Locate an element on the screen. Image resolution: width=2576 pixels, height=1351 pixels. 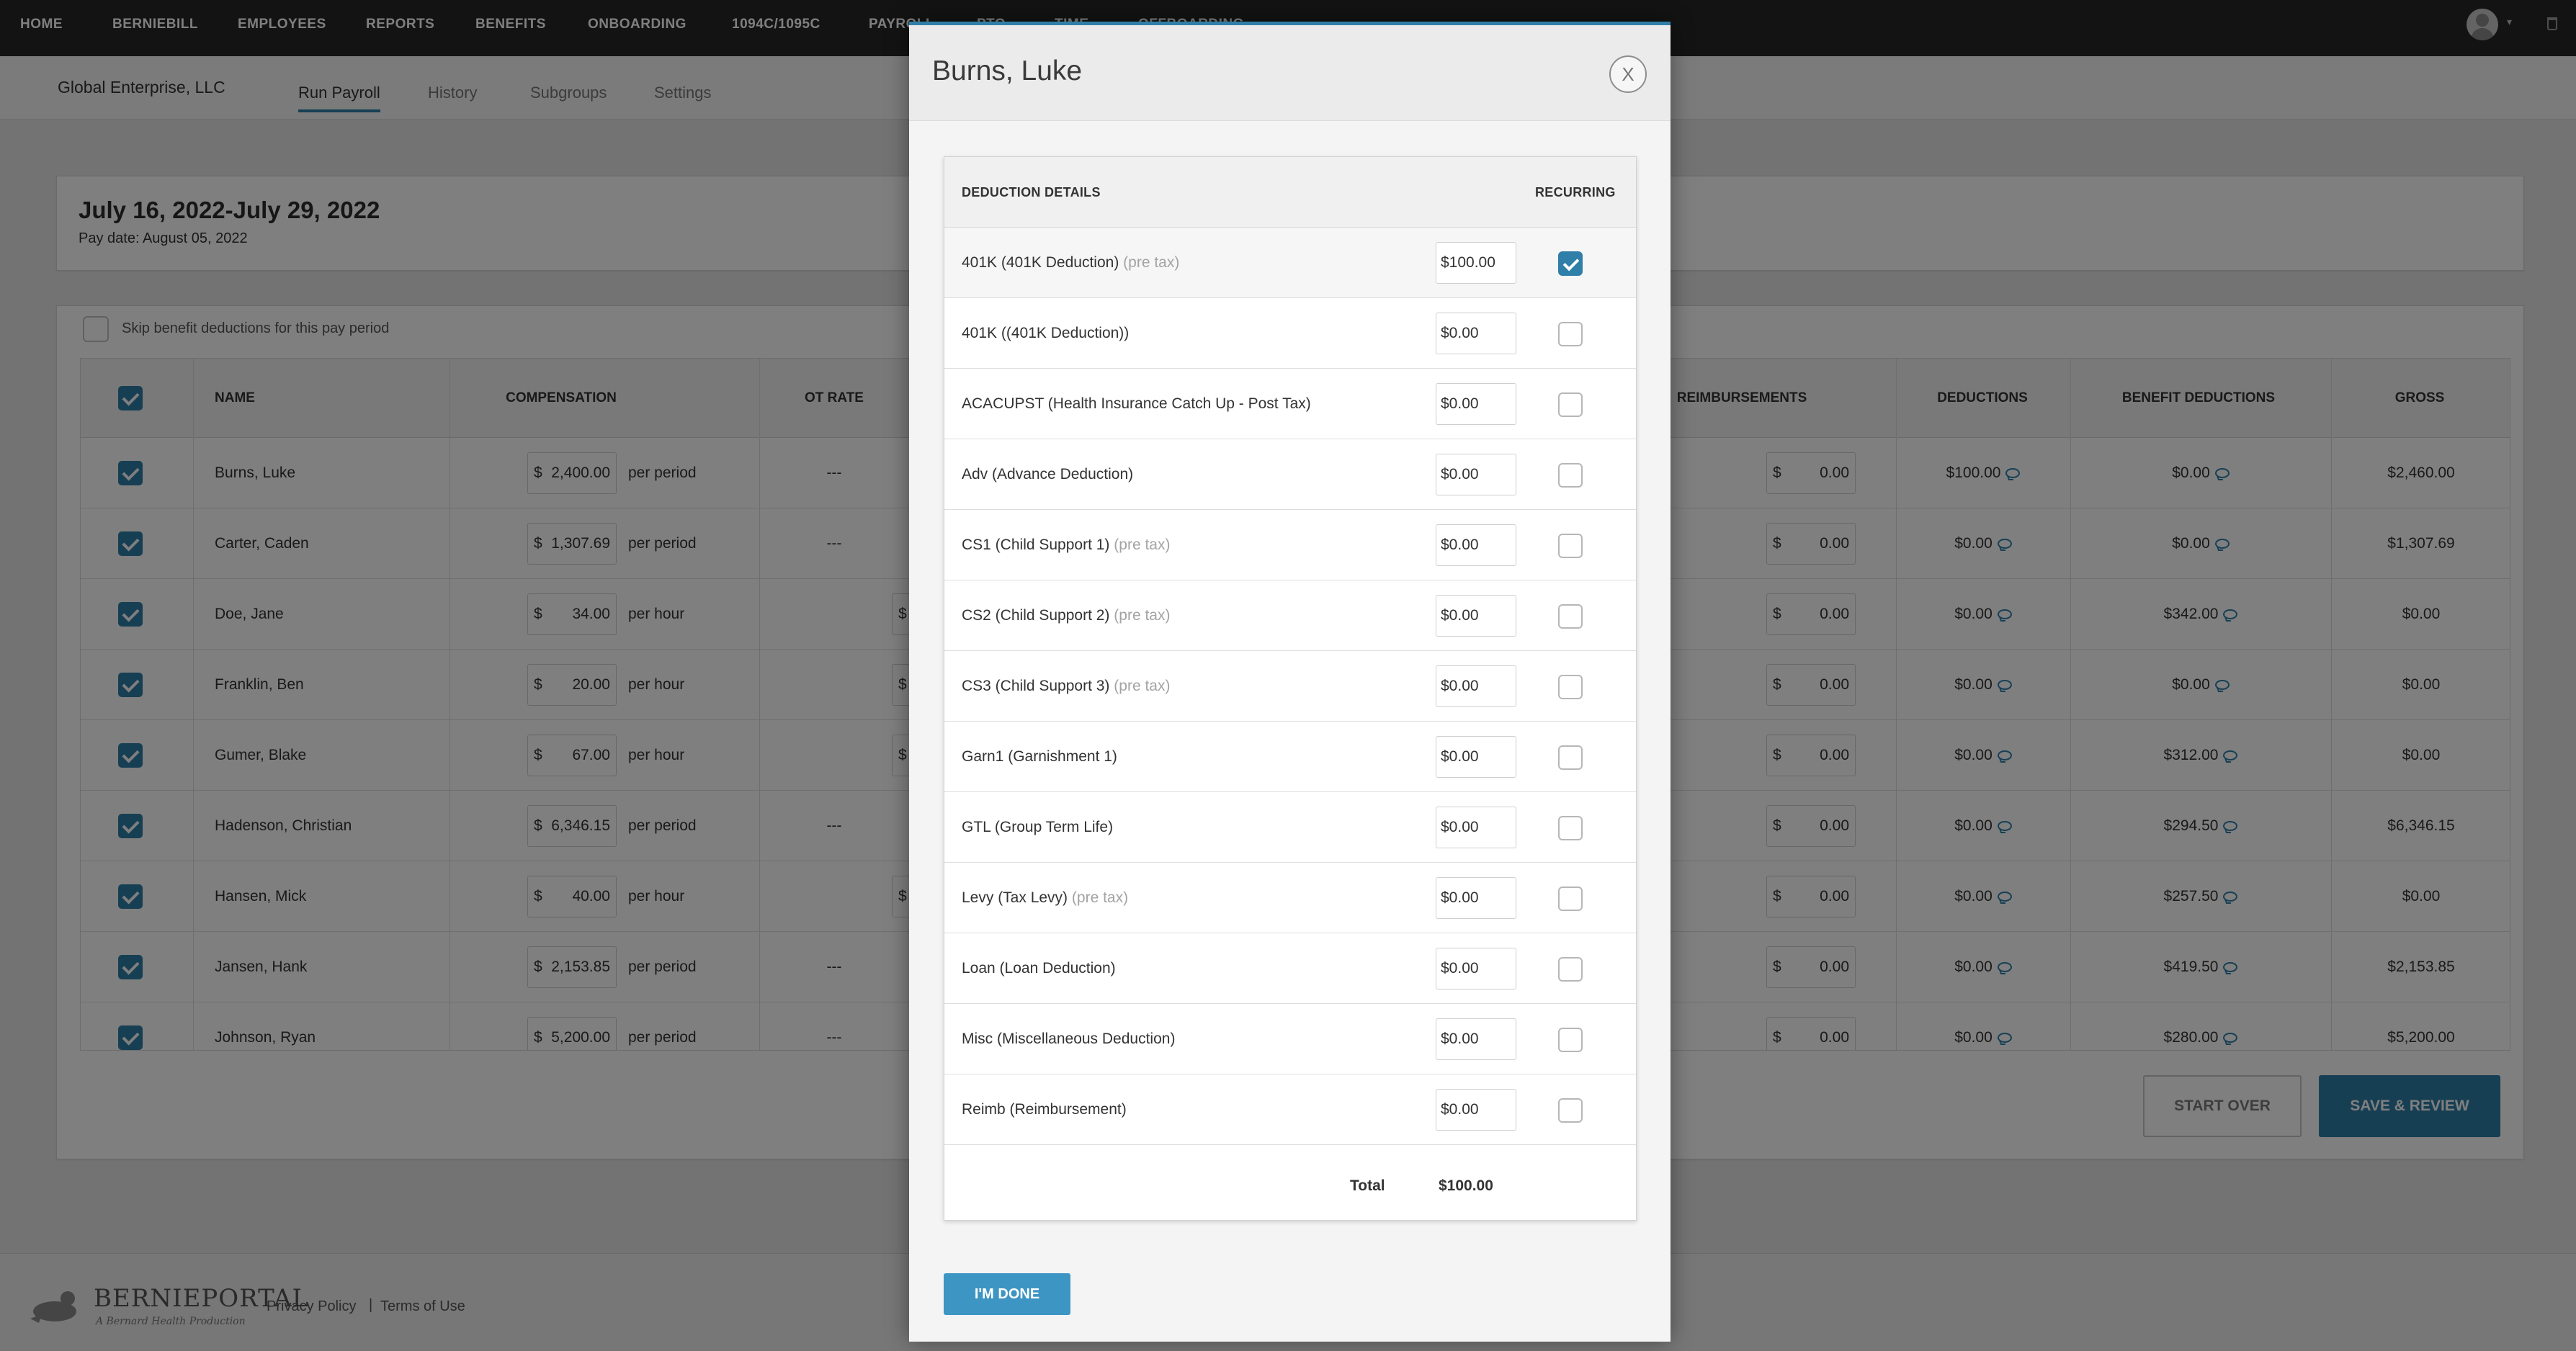
deduction-label: Loan (Loan Deduction) is located at coordinates (1039, 969).